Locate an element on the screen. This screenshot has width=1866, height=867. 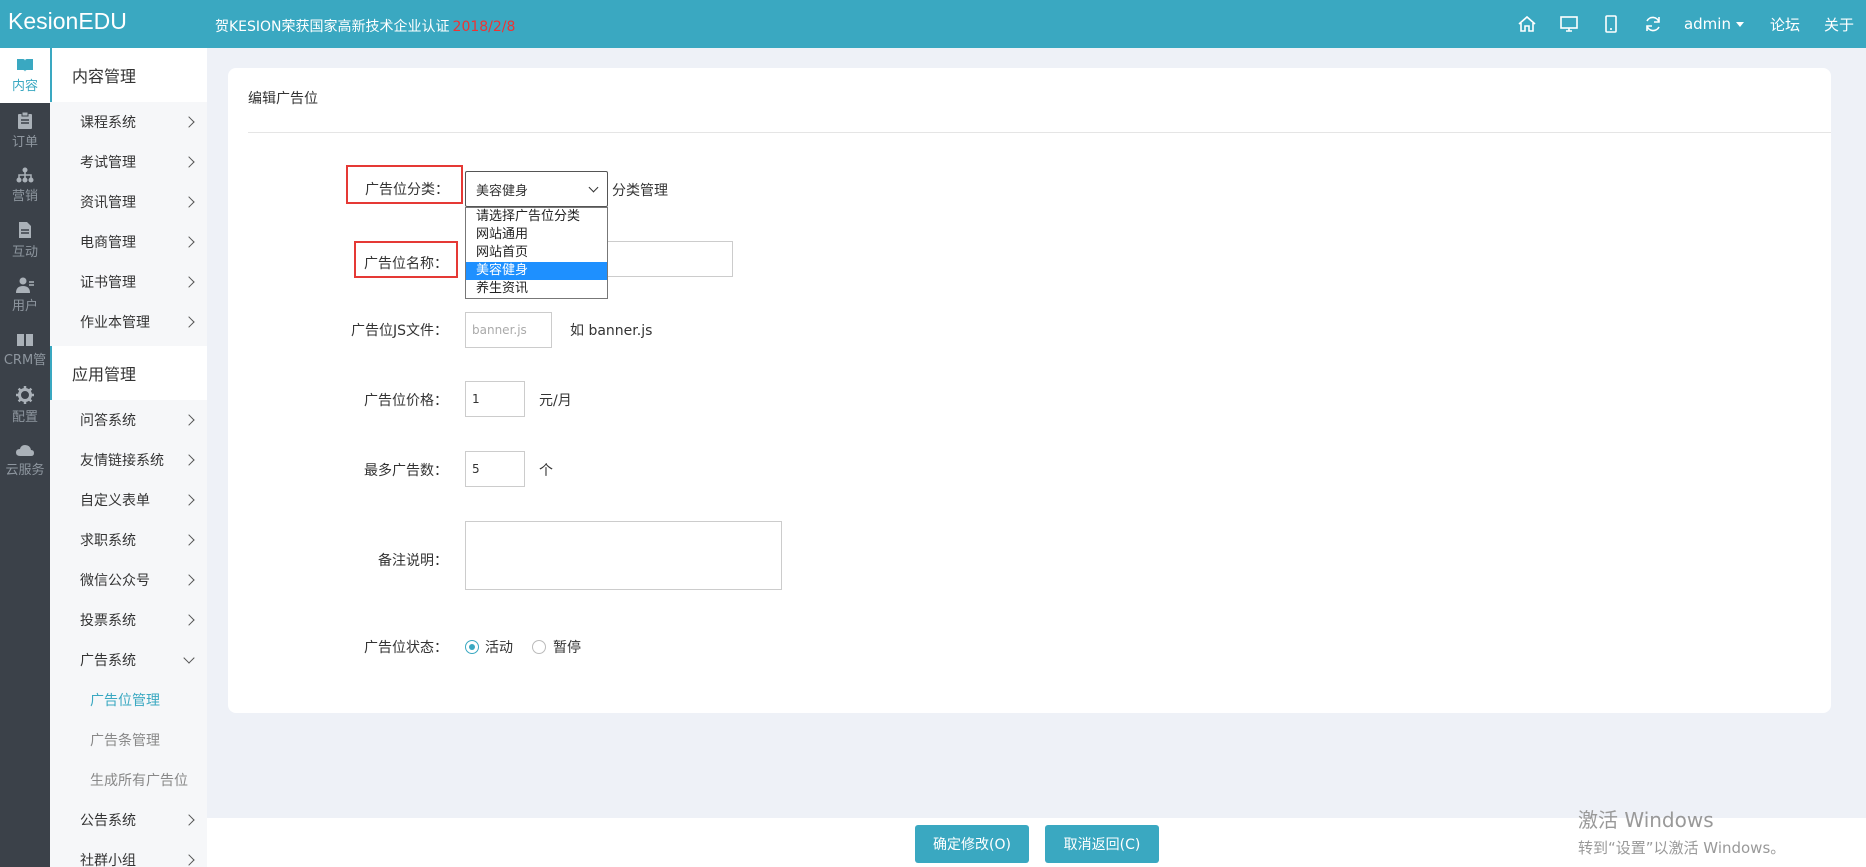
announcement: 贺KESION荣获国家高新技术企业认证 2018/2/8 is located at coordinates (365, 26).